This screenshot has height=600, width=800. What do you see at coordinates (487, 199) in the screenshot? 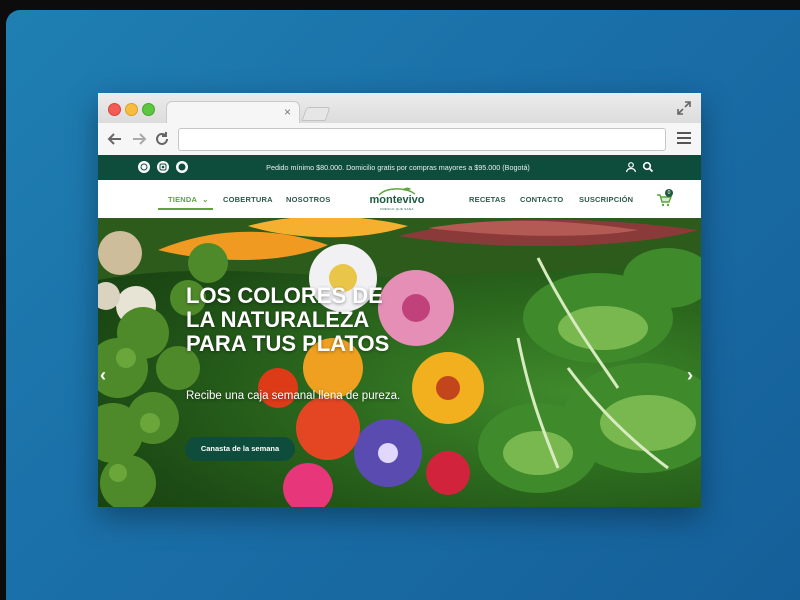
I see `nav-recetas: RECETAS` at bounding box center [487, 199].